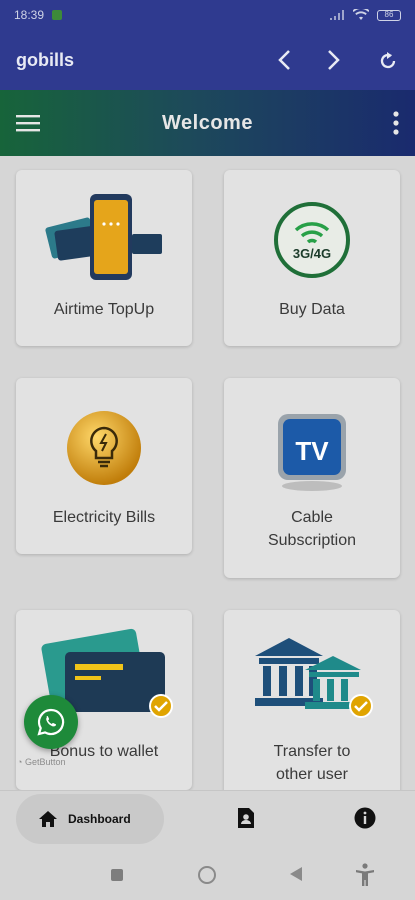 The height and width of the screenshot is (900, 415). What do you see at coordinates (207, 60) in the screenshot?
I see `browser-toolbar: gobills` at bounding box center [207, 60].